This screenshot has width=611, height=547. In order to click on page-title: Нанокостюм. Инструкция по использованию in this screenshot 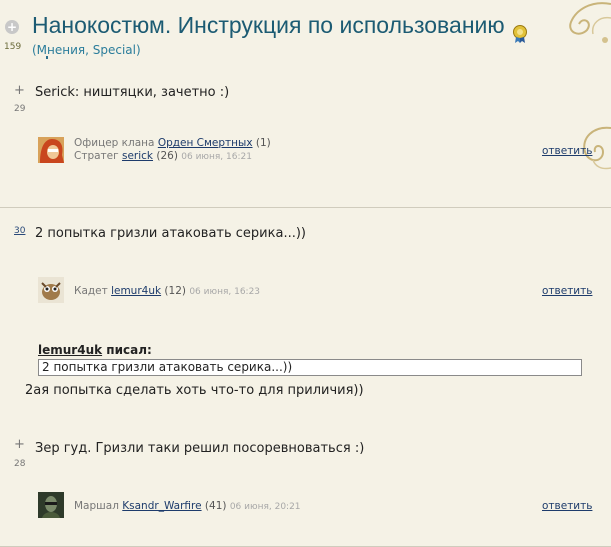, I will do `click(268, 25)`.